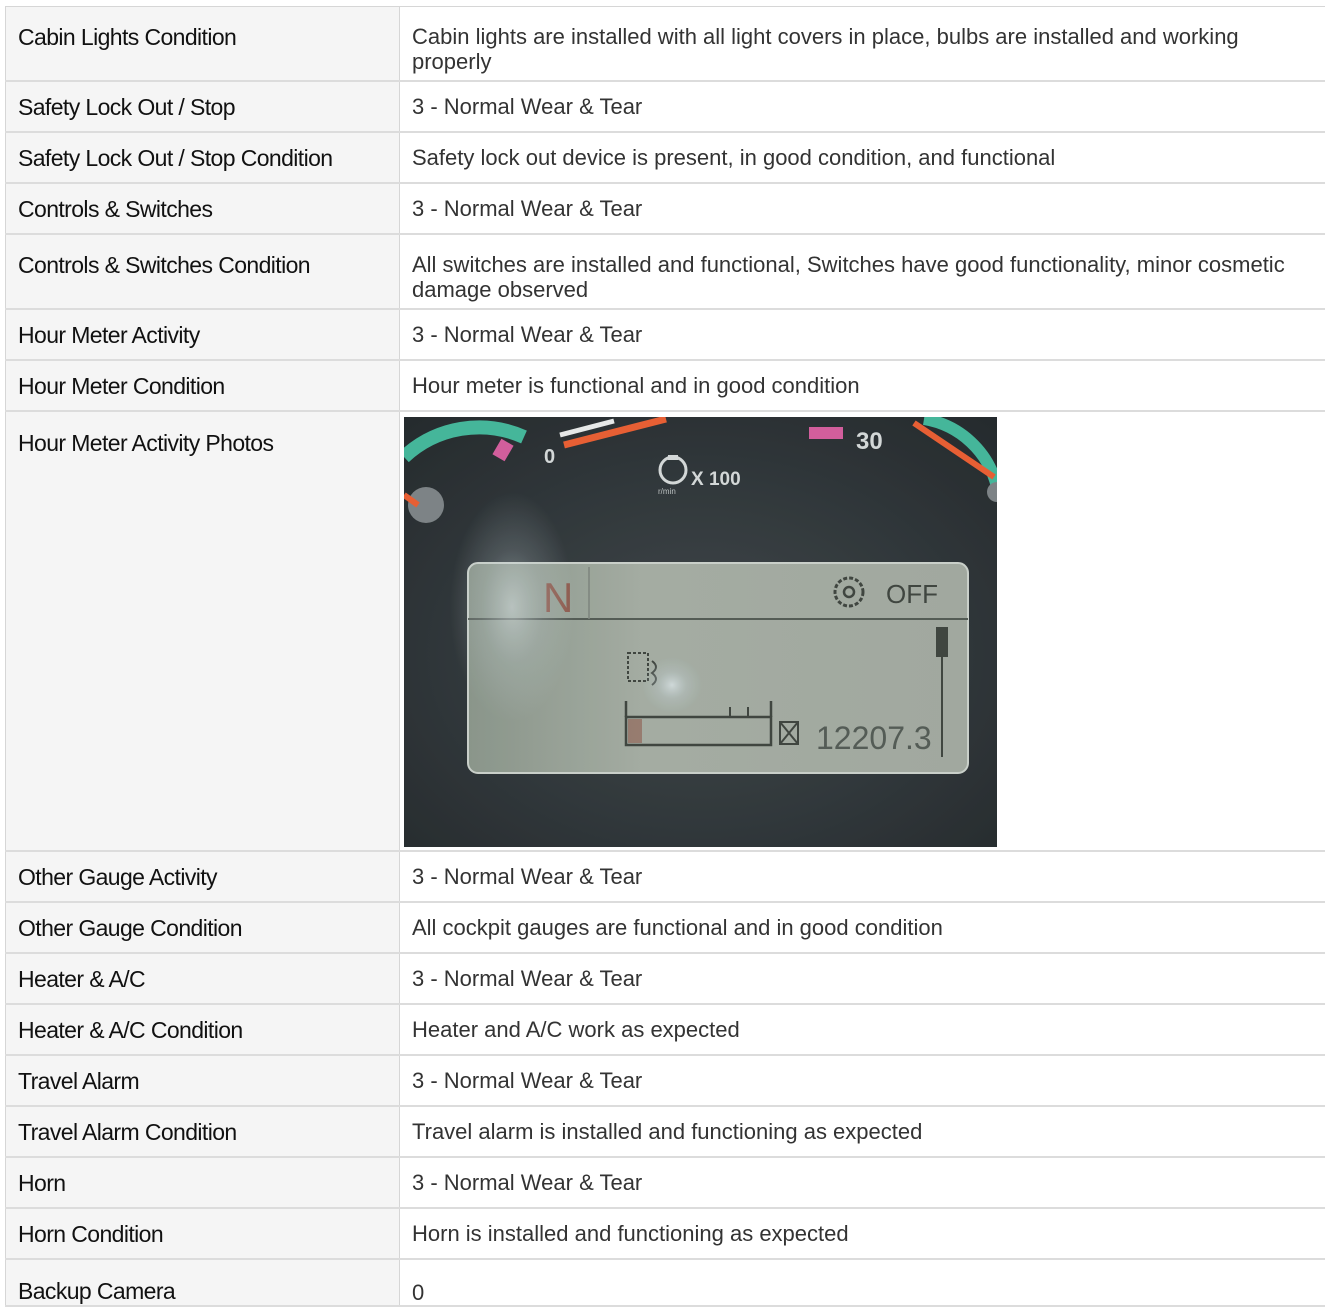 This screenshot has height=1307, width=1325. I want to click on table-row: Travel Alarm 3 - Normal Wear & Tear, so click(665, 1081).